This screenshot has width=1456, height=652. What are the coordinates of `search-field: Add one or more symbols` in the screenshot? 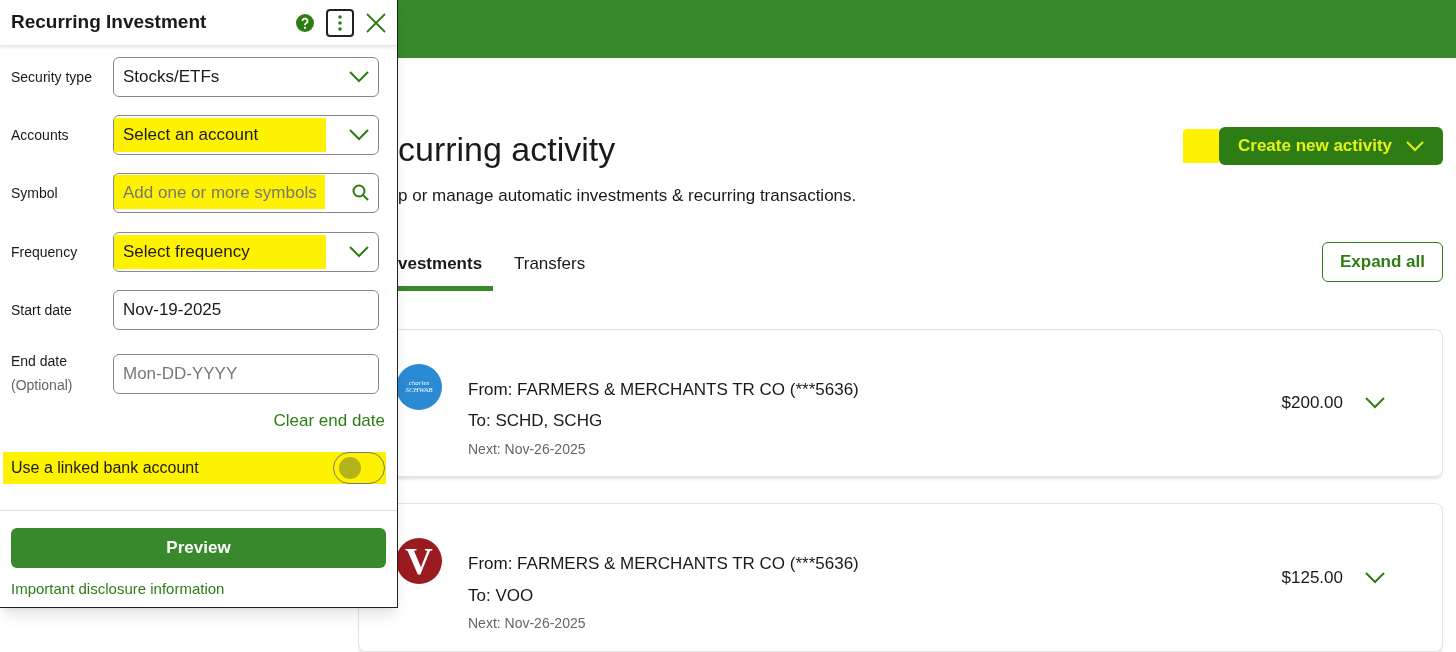 It's located at (246, 193).